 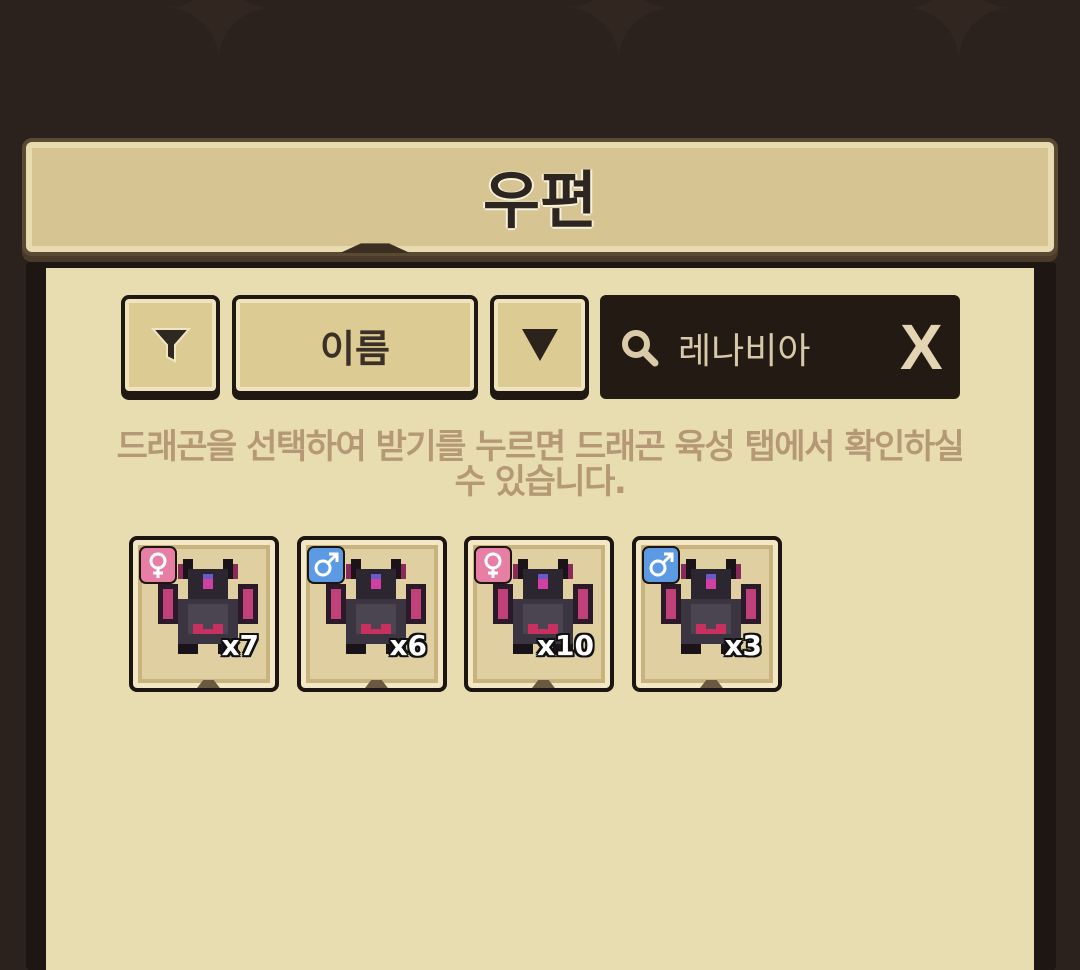 I want to click on funnel-icon, so click(x=170, y=345).